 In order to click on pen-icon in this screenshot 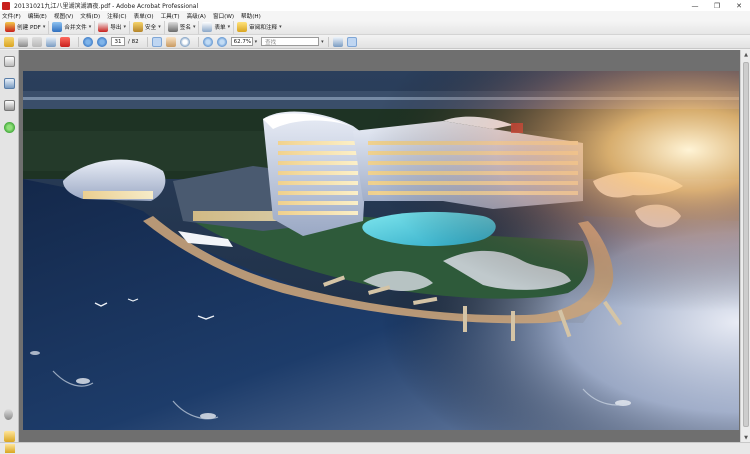, I will do `click(172, 27)`.